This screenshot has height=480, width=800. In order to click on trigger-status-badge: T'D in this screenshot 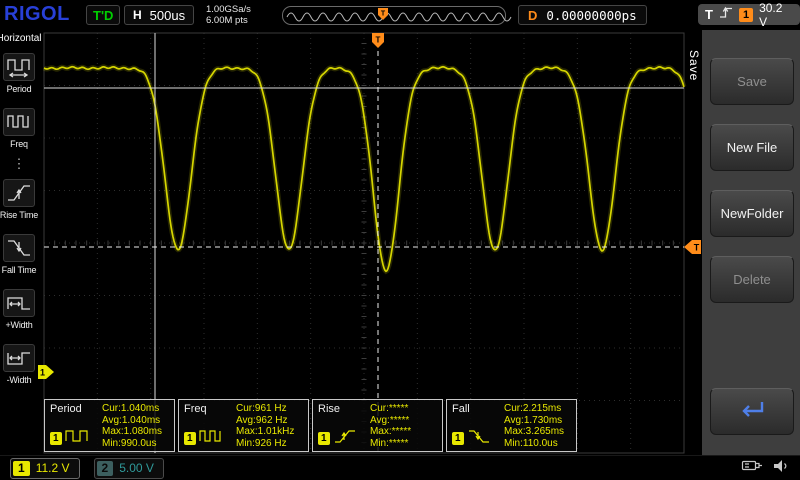, I will do `click(103, 15)`.